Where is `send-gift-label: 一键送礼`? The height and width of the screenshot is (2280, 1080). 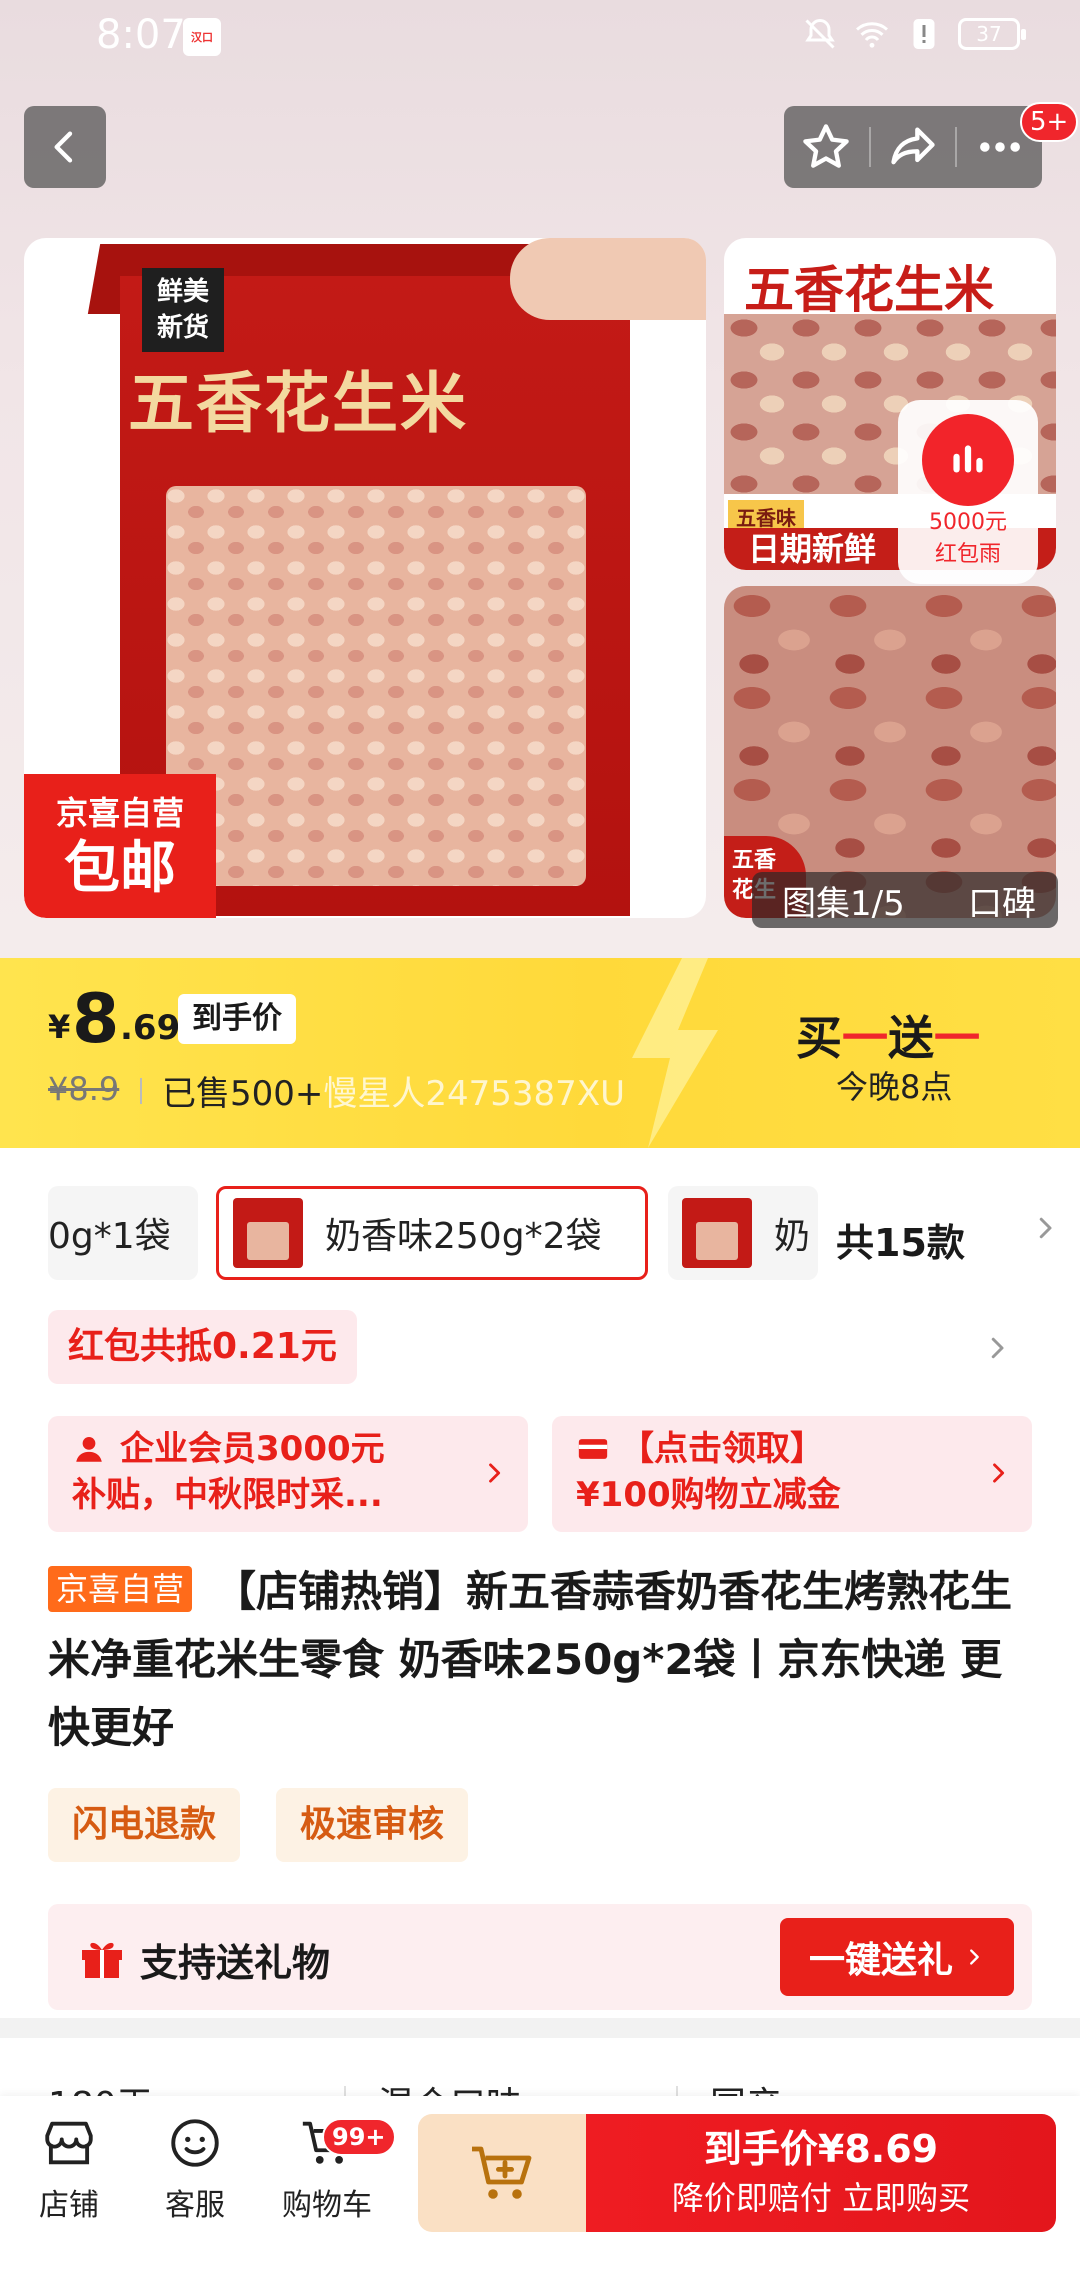 send-gift-label: 一键送礼 is located at coordinates (880, 1960).